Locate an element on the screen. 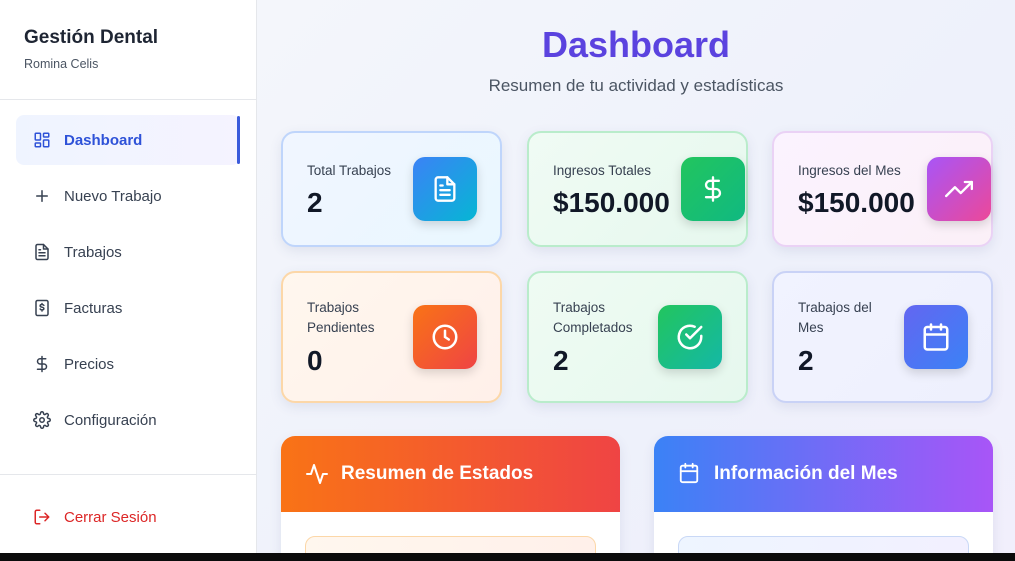 The width and height of the screenshot is (1015, 561). sidebar-item-label: Nuevo Trabajo is located at coordinates (113, 196).